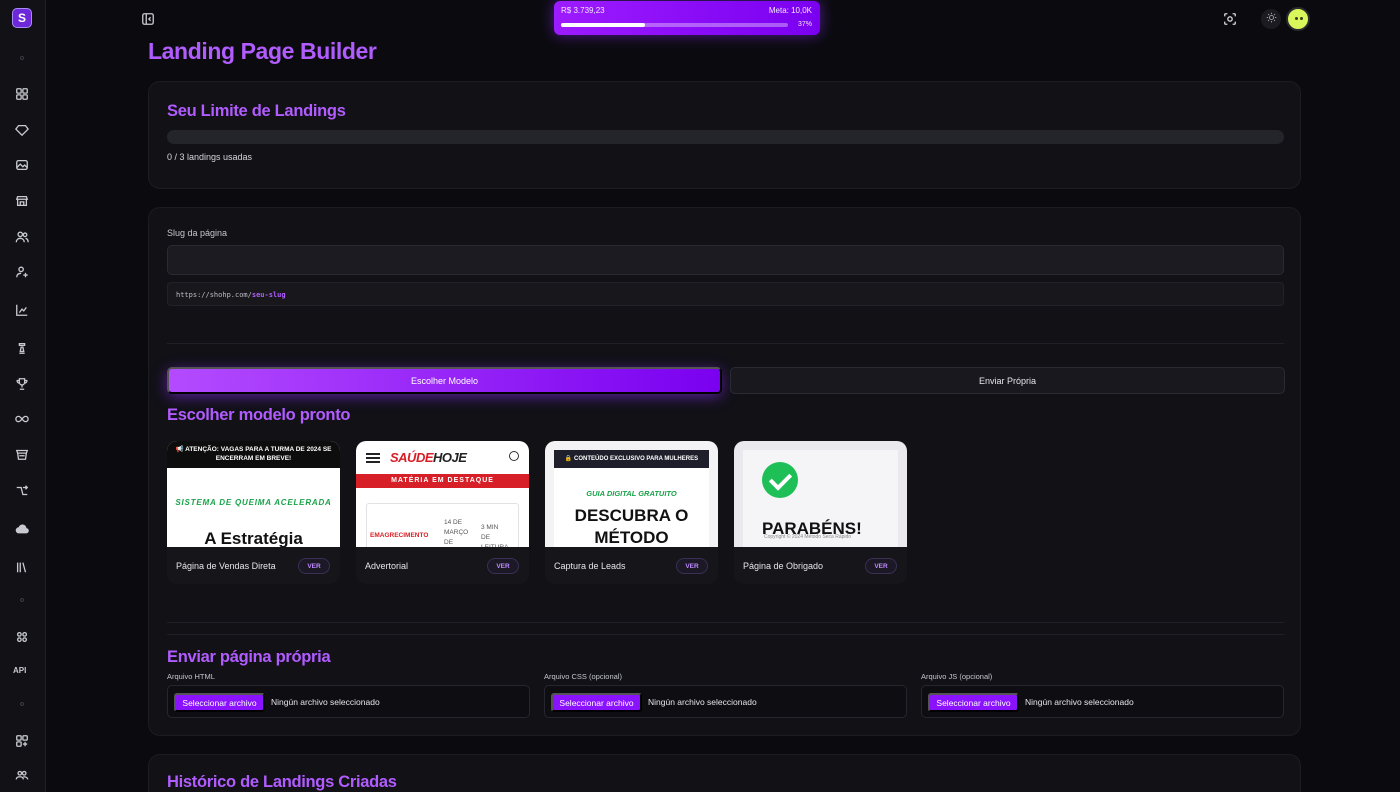 This screenshot has width=1400, height=792. I want to click on user-add-icon, so click(22, 272).